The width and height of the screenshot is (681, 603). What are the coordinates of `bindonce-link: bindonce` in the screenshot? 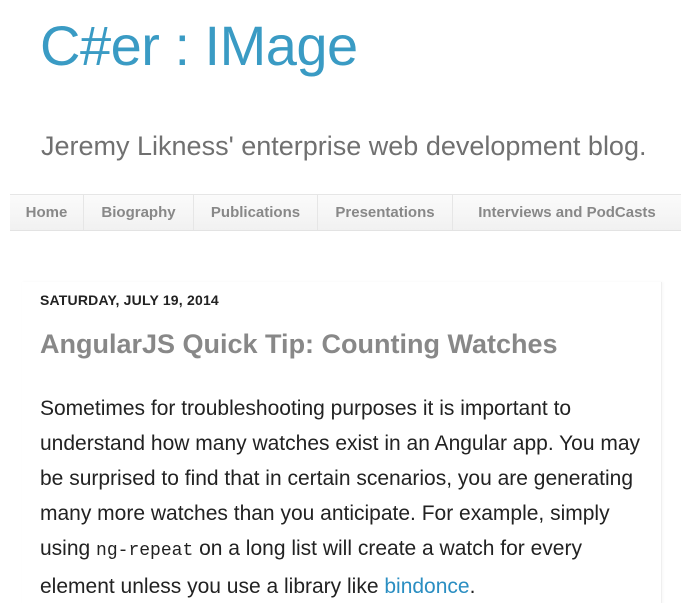 It's located at (426, 586).